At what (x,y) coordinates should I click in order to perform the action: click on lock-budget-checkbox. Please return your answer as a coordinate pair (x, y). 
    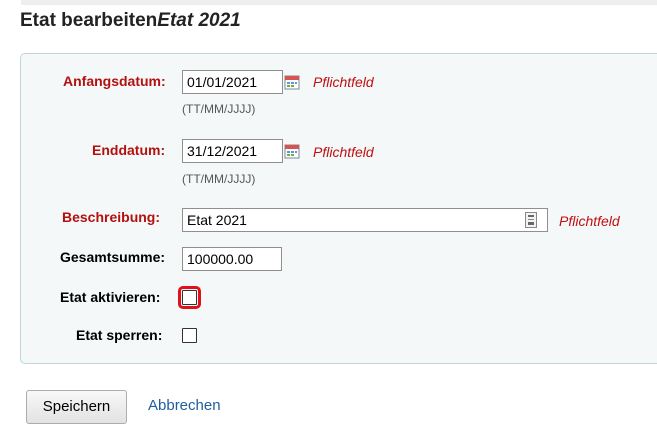
    Looking at the image, I should click on (189, 335).